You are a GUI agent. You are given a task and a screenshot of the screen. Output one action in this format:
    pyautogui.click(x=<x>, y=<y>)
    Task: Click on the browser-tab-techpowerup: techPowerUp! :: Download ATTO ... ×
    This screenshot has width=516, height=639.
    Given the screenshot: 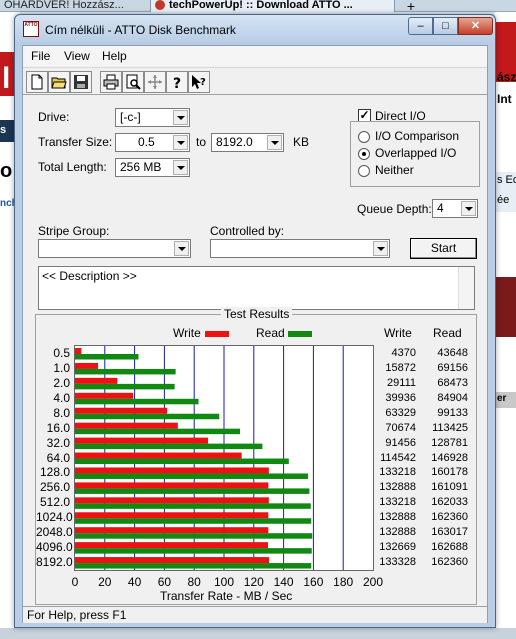 What is the action you would take?
    pyautogui.click(x=272, y=6)
    